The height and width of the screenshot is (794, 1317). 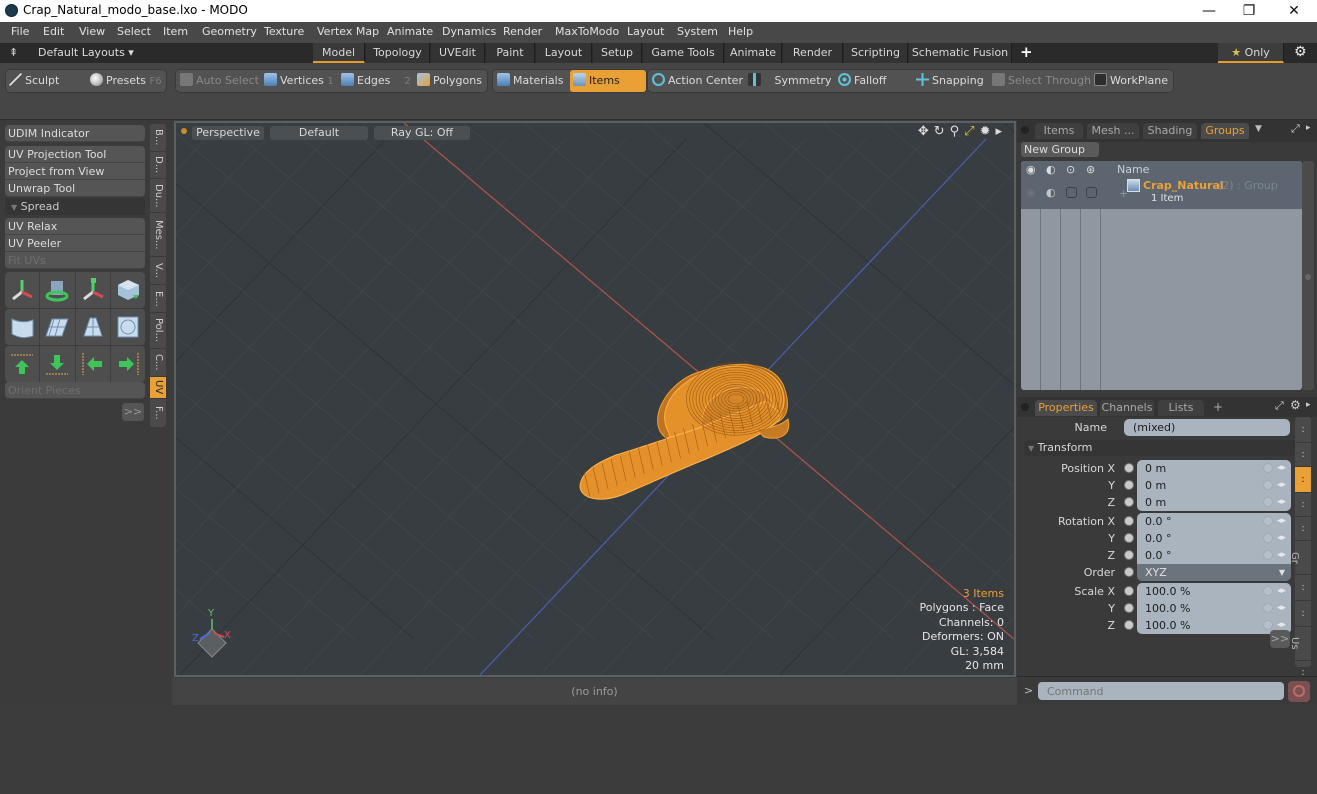 I want to click on align-top-button, so click(x=23, y=364).